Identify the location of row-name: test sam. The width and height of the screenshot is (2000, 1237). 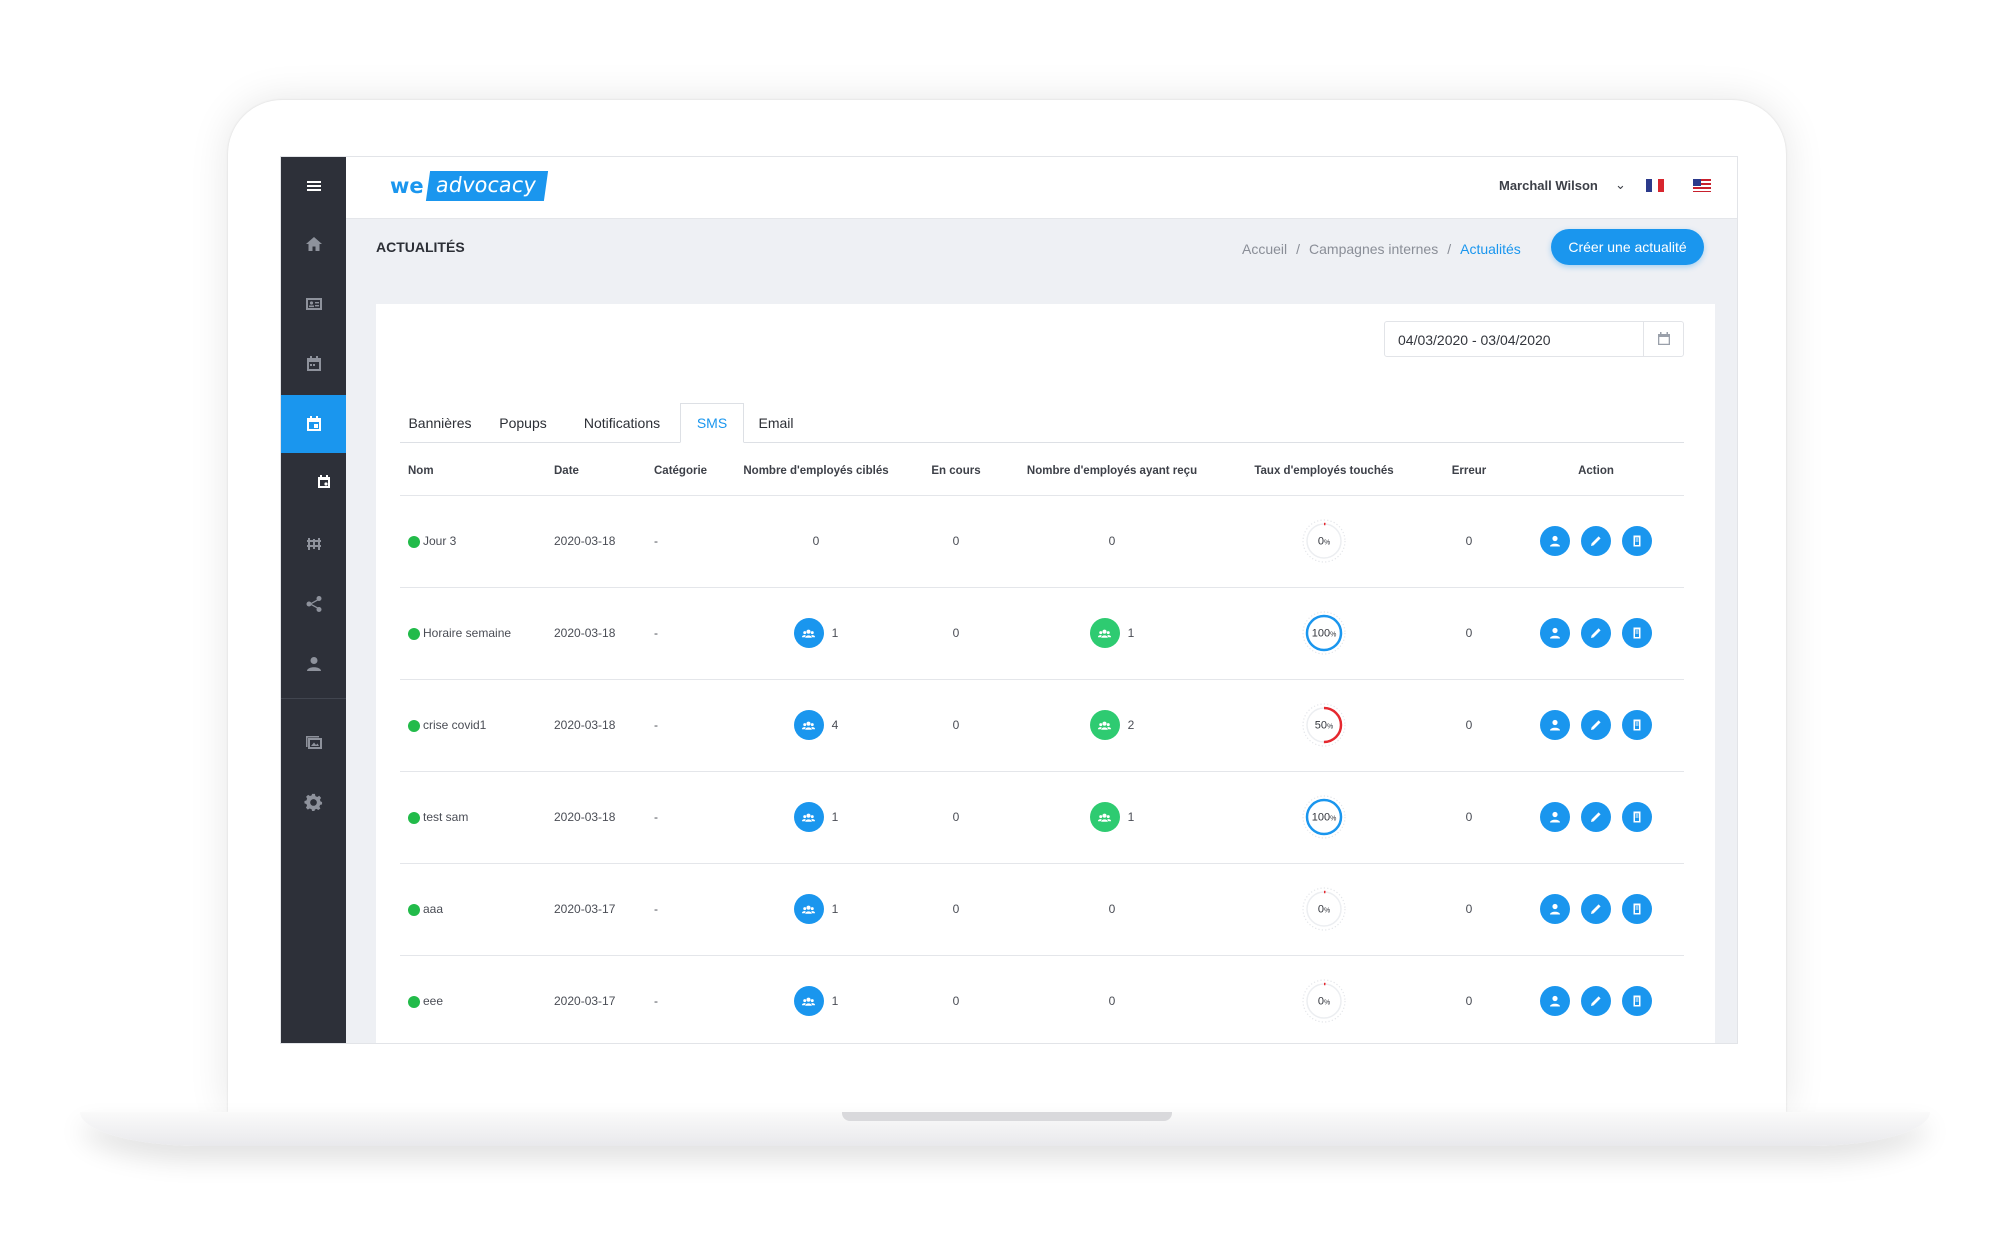
(445, 817).